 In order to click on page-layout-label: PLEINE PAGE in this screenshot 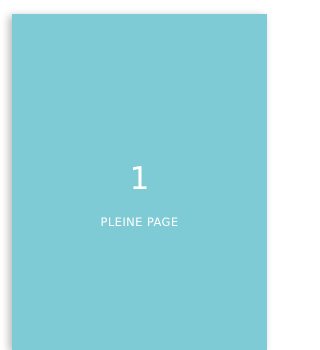, I will do `click(139, 222)`.